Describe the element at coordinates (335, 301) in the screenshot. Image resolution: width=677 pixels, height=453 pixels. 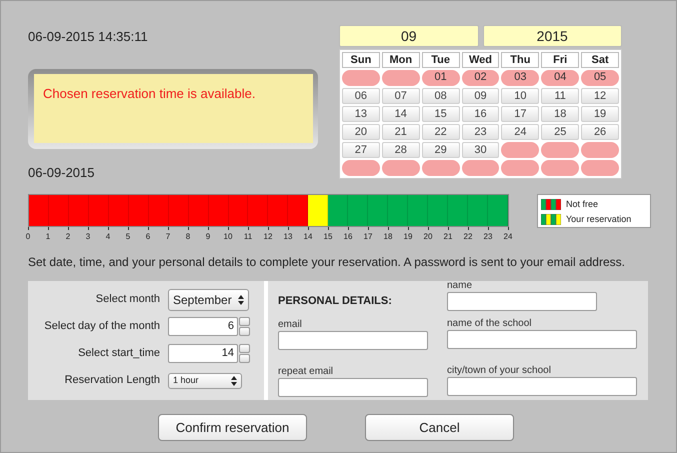
I see `section-title: PERSONAL DETAILS:` at that location.